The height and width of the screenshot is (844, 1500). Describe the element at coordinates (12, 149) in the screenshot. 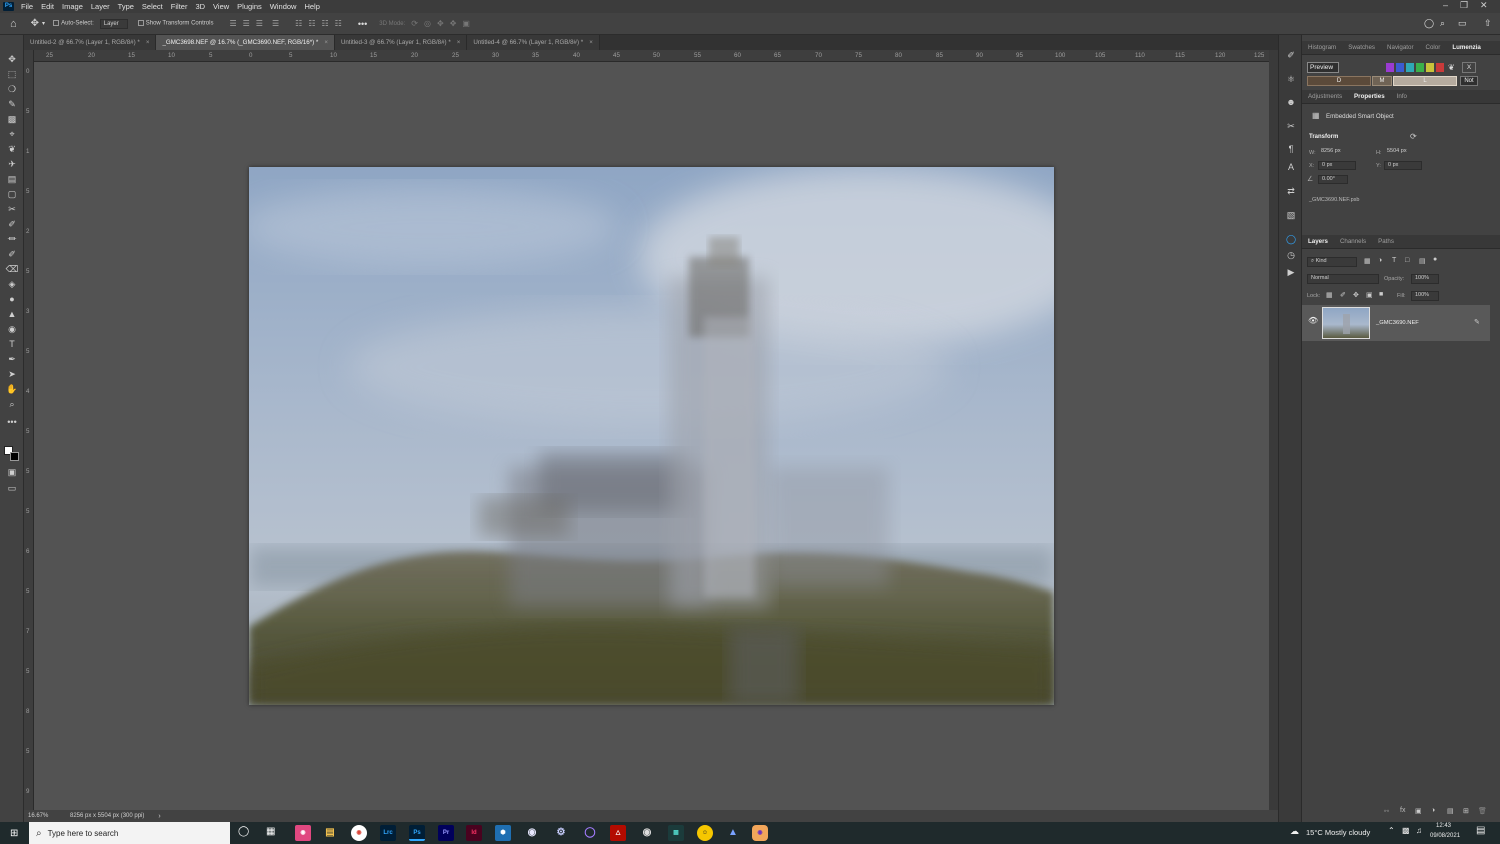

I see `eyedropper-tool-icon: ❦` at that location.